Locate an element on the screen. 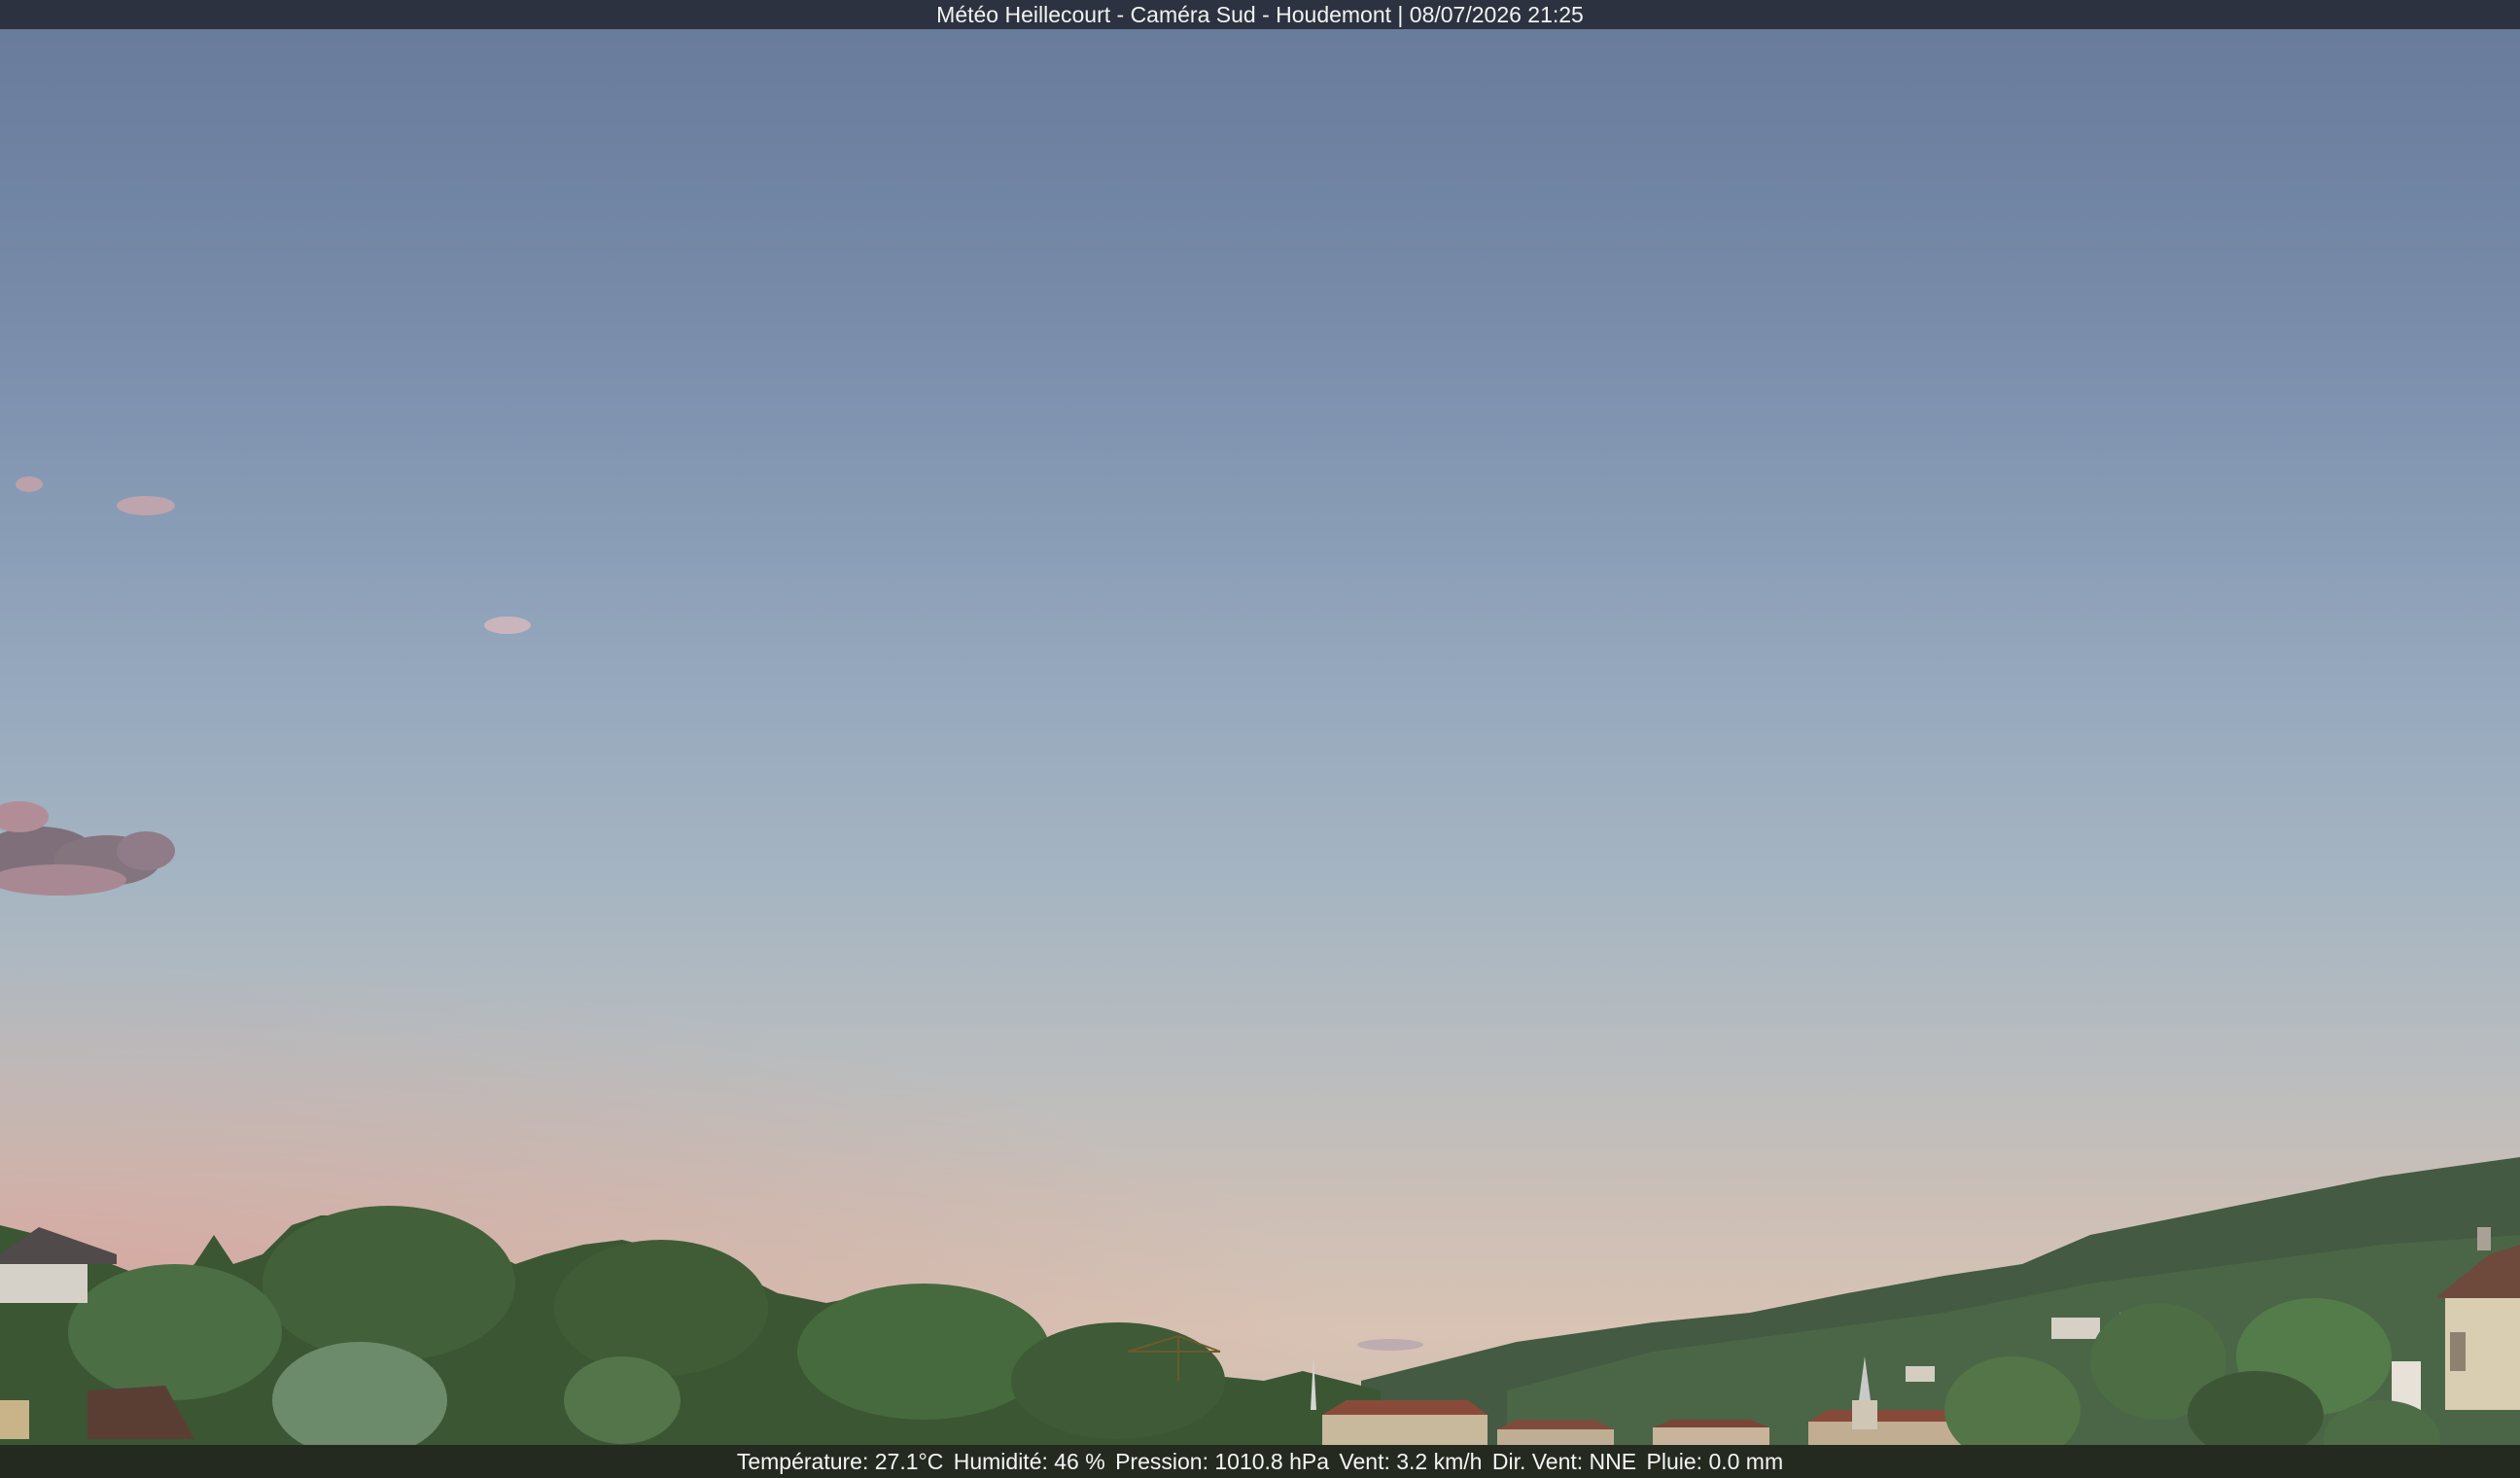 The height and width of the screenshot is (1478, 2520). left-trees is located at coordinates (690, 1342).